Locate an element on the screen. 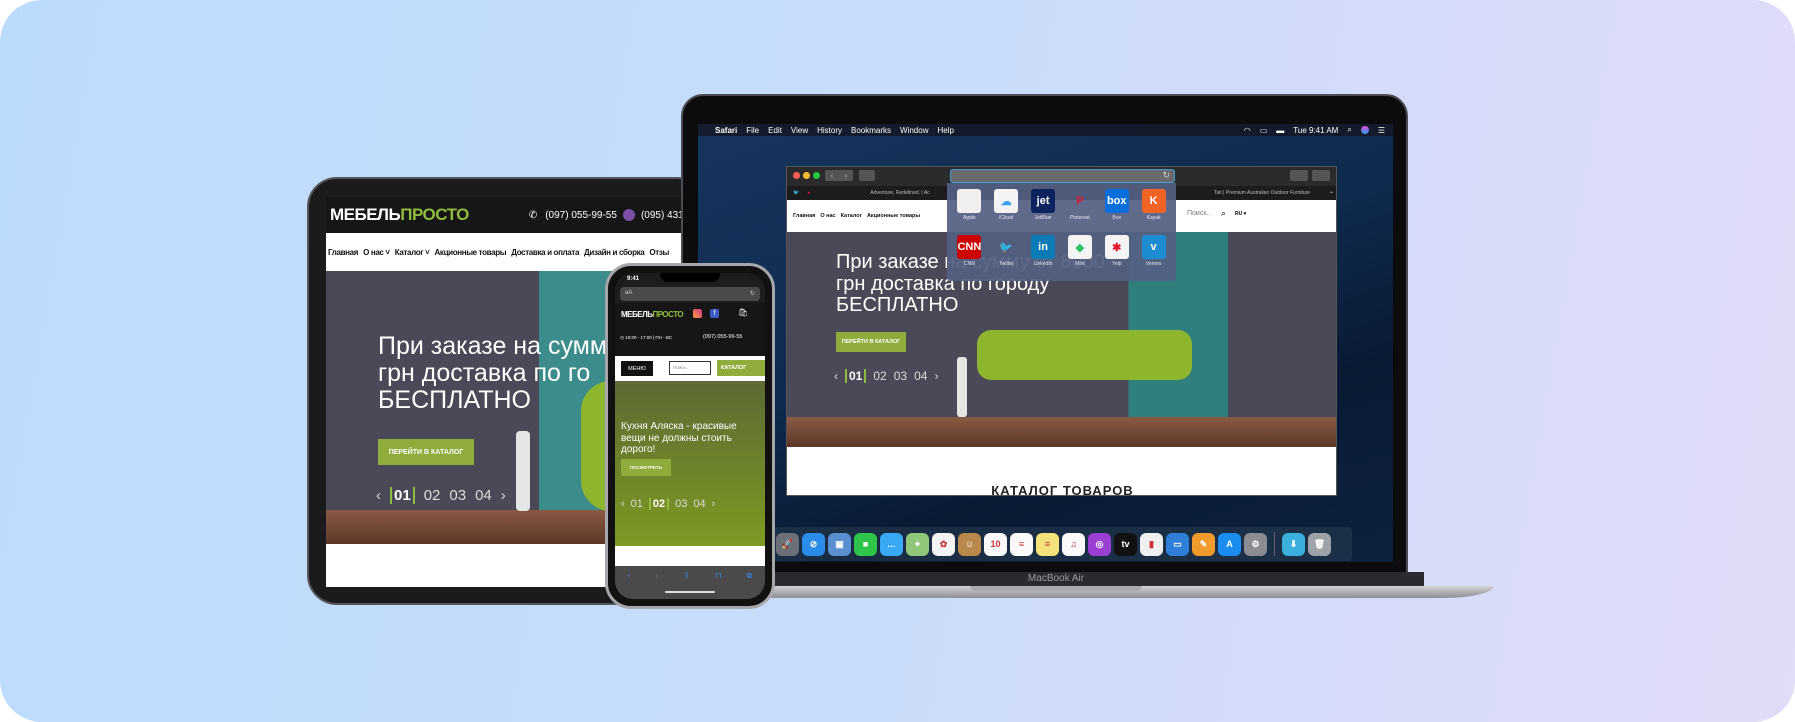  search-icon: ⌕ is located at coordinates (1223, 213).